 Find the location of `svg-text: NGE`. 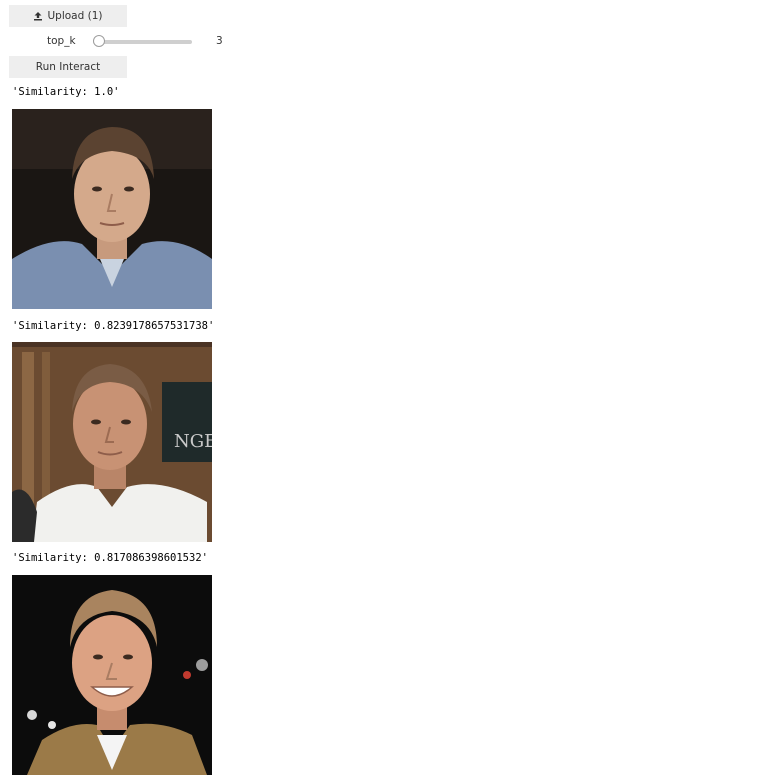

svg-text: NGE is located at coordinates (193, 441).